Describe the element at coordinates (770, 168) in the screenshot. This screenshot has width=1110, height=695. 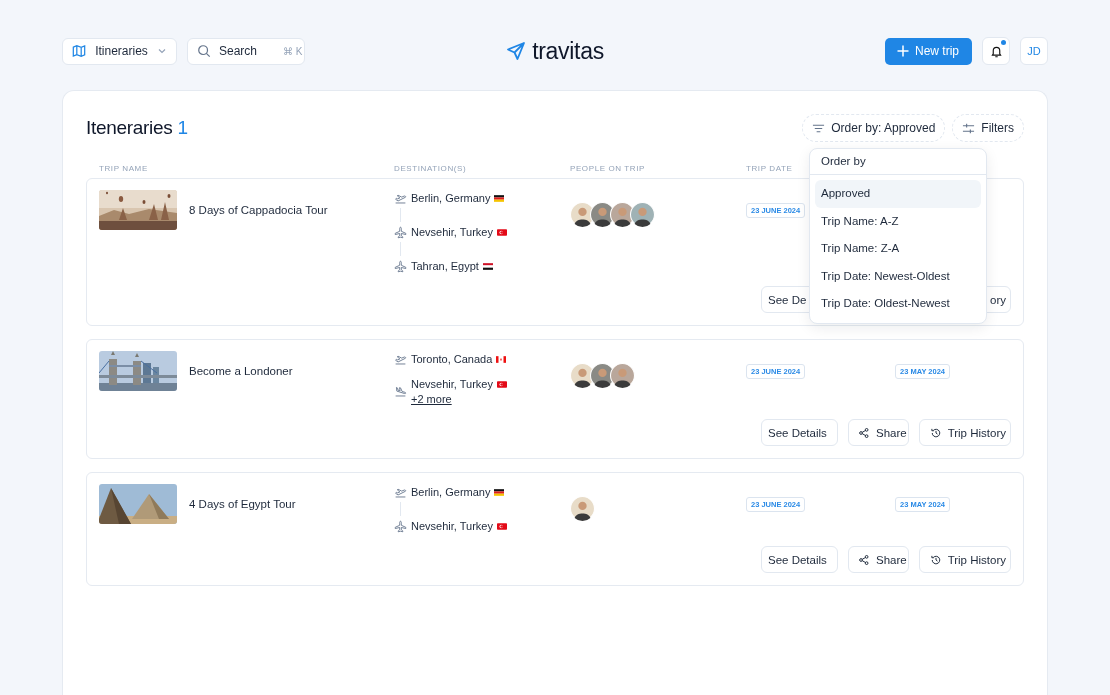
I see `column-header: TRIP DATE` at that location.